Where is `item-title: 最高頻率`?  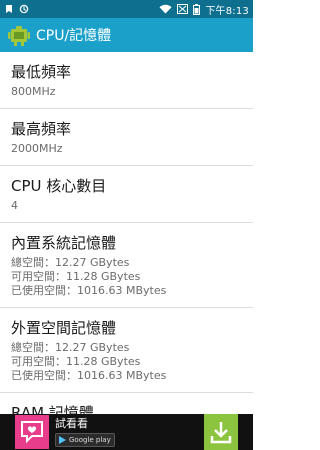 item-title: 最高頻率 is located at coordinates (41, 129).